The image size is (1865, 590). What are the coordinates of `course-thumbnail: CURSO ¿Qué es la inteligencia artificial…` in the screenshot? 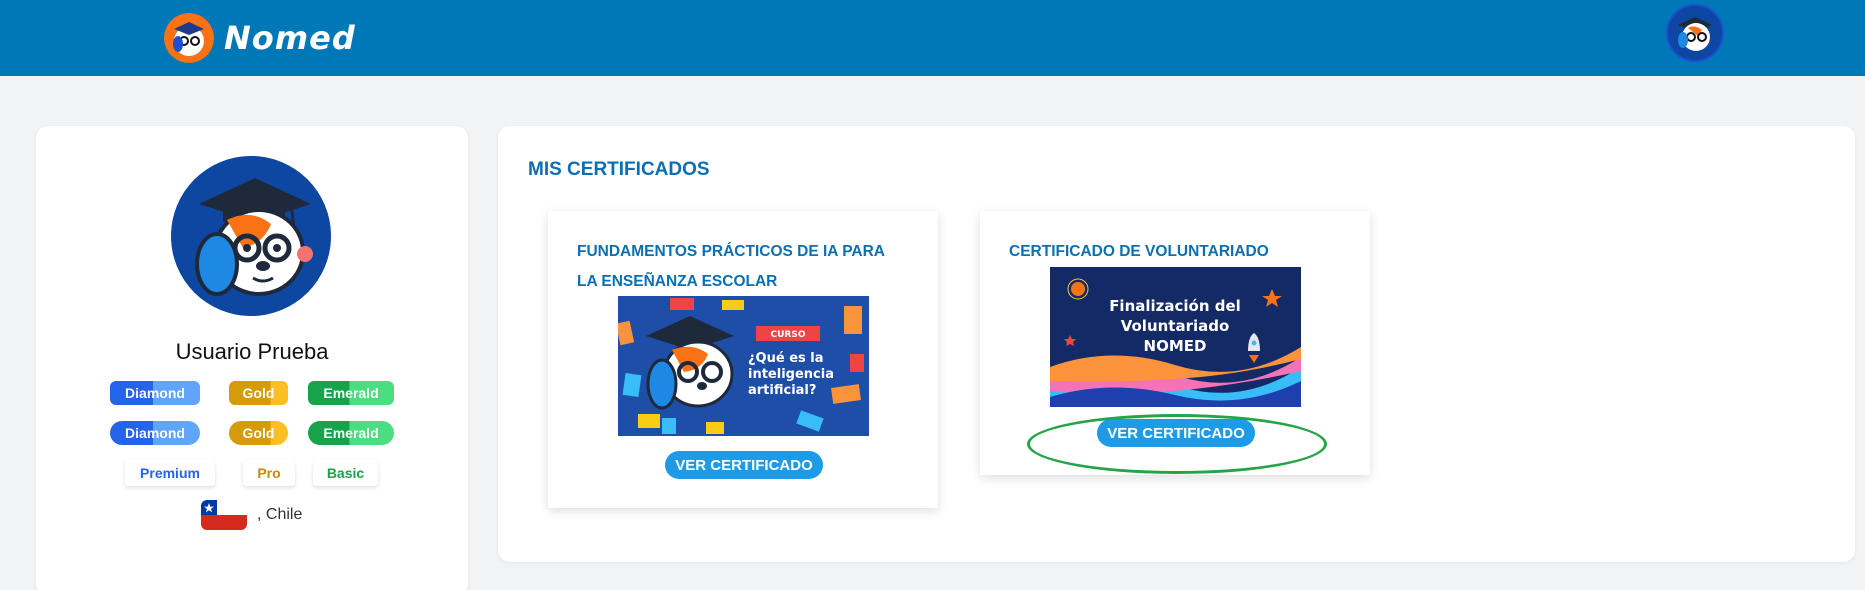 It's located at (743, 366).